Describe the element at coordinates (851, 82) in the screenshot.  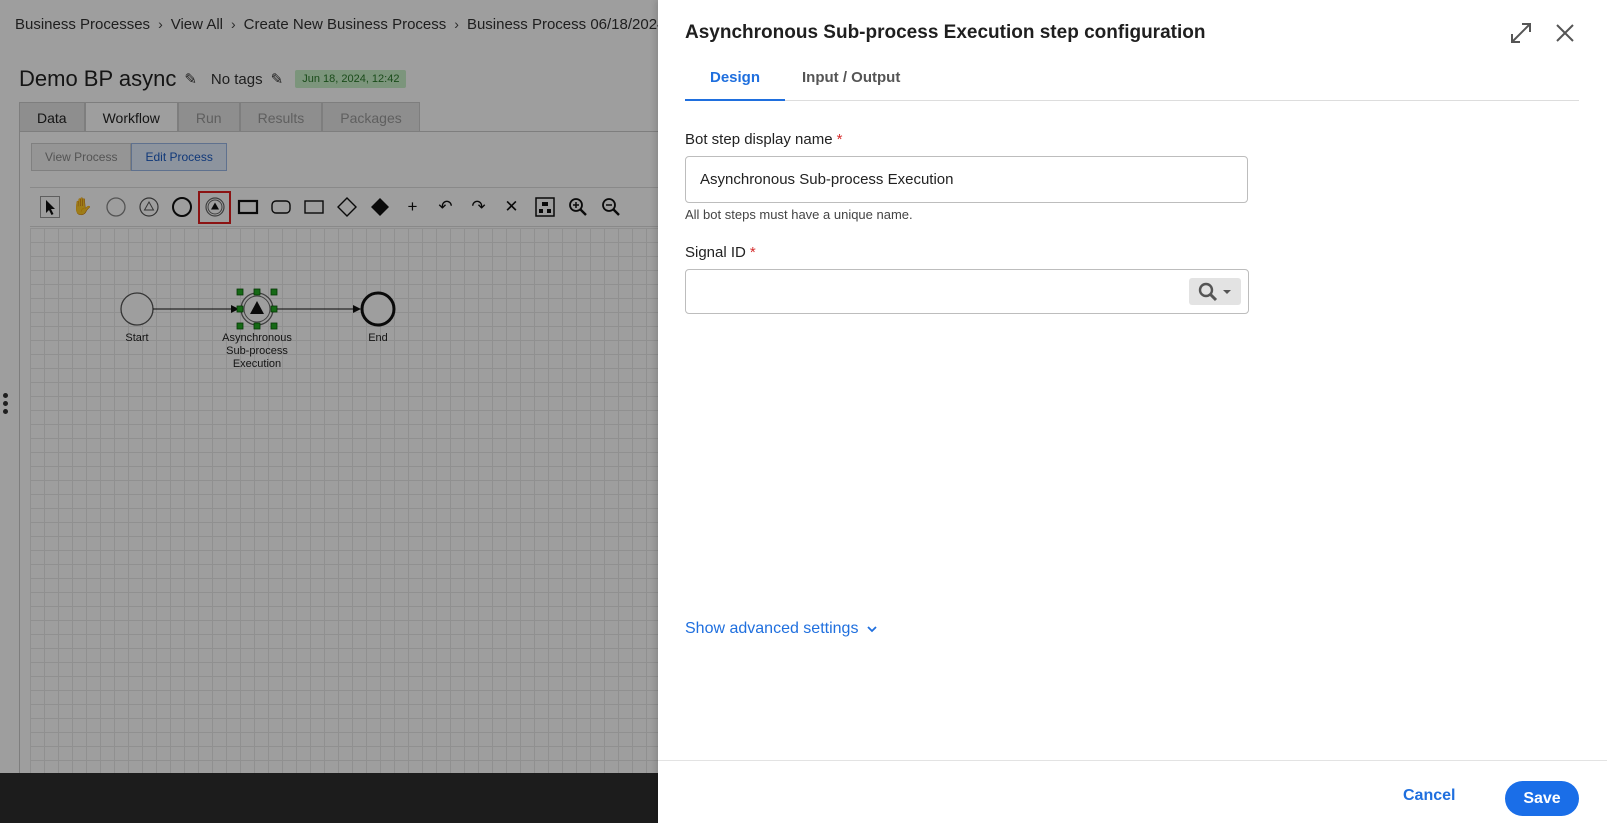
I see `tab-input-output: Input / Output` at that location.